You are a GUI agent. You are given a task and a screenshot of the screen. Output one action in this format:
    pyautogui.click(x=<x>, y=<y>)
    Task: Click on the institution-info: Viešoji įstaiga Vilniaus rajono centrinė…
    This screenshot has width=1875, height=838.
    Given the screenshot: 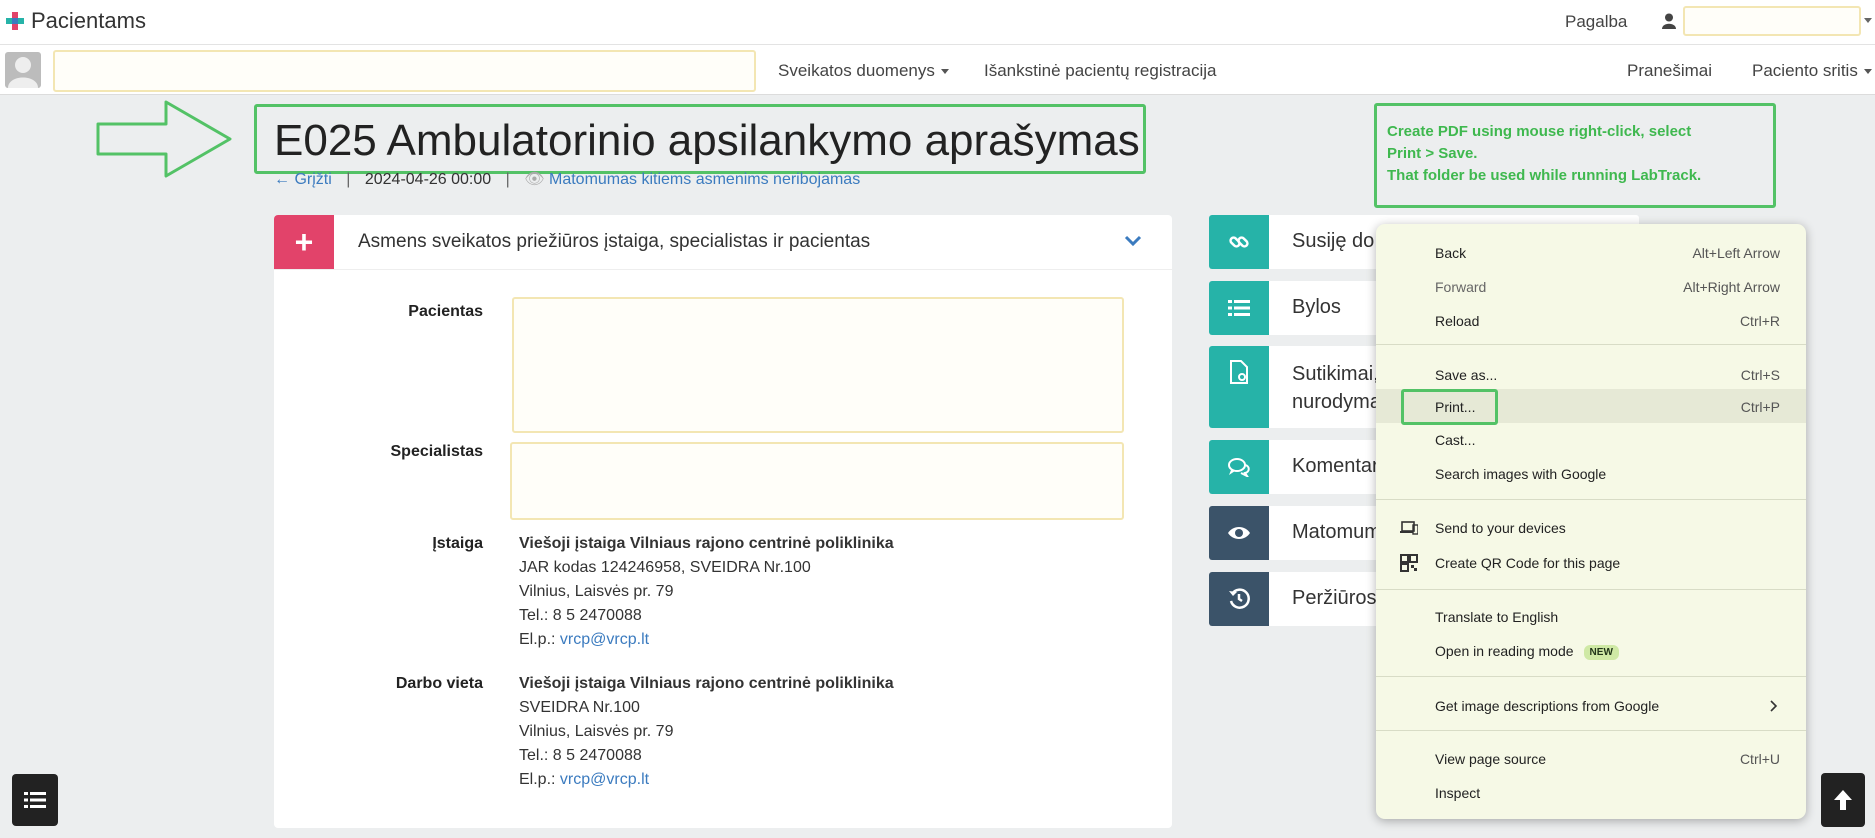 What is the action you would take?
    pyautogui.click(x=706, y=592)
    